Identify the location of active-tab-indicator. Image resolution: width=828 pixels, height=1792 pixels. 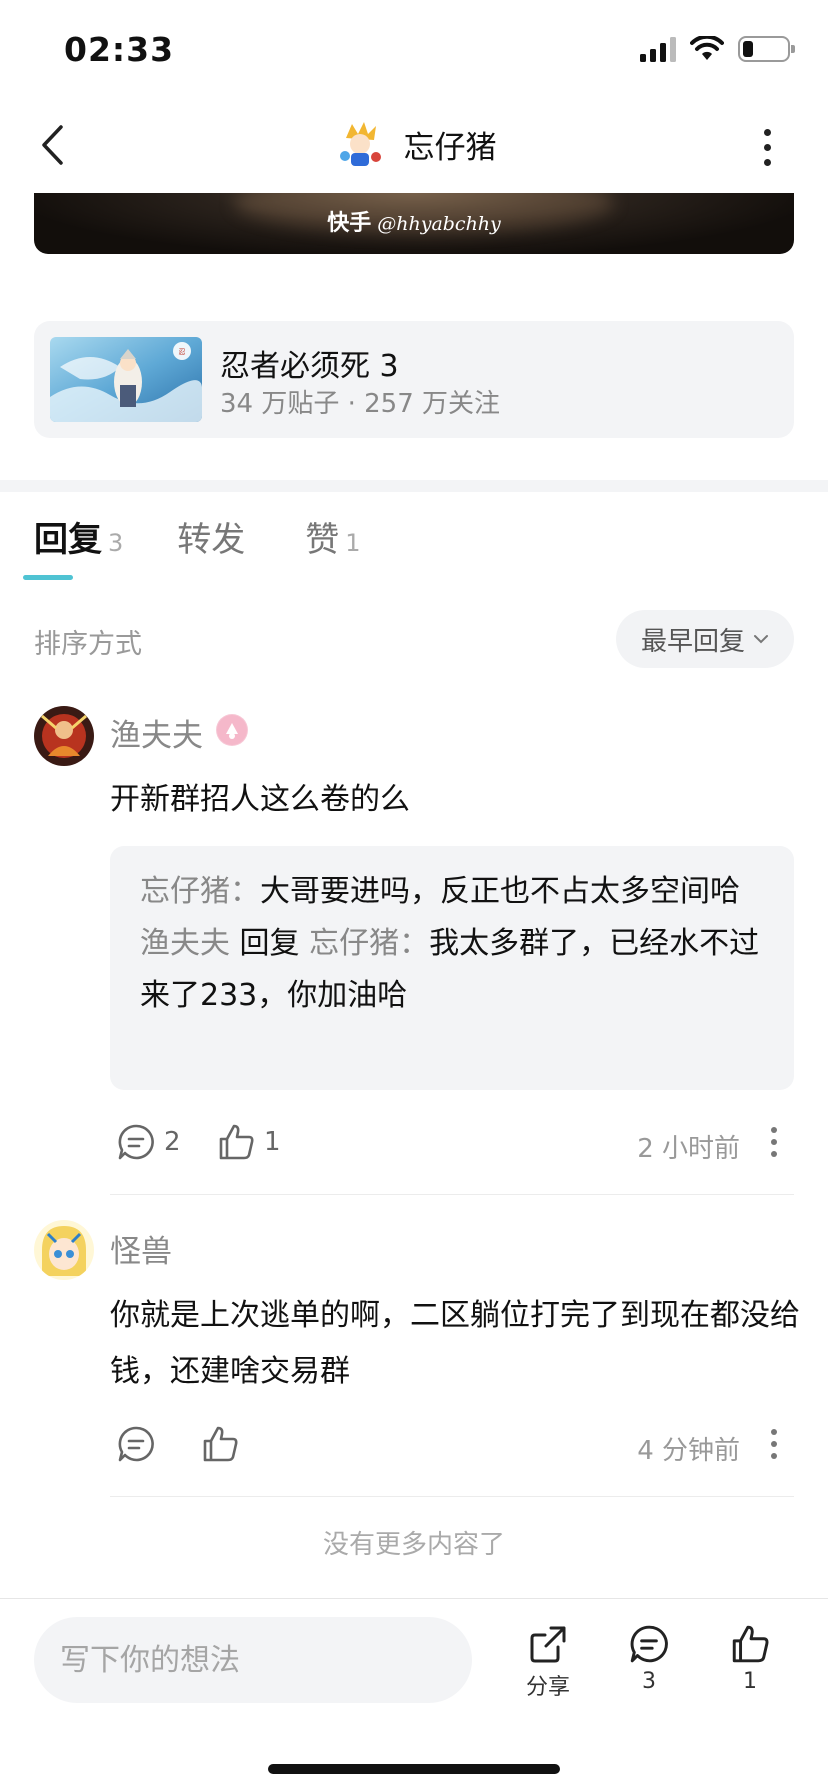
(48, 577).